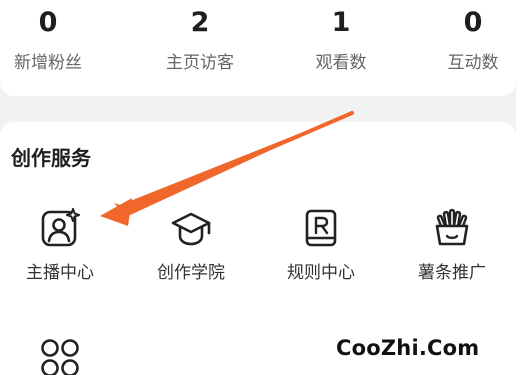 The height and width of the screenshot is (375, 516). I want to click on service-label: 主播中心, so click(60, 273).